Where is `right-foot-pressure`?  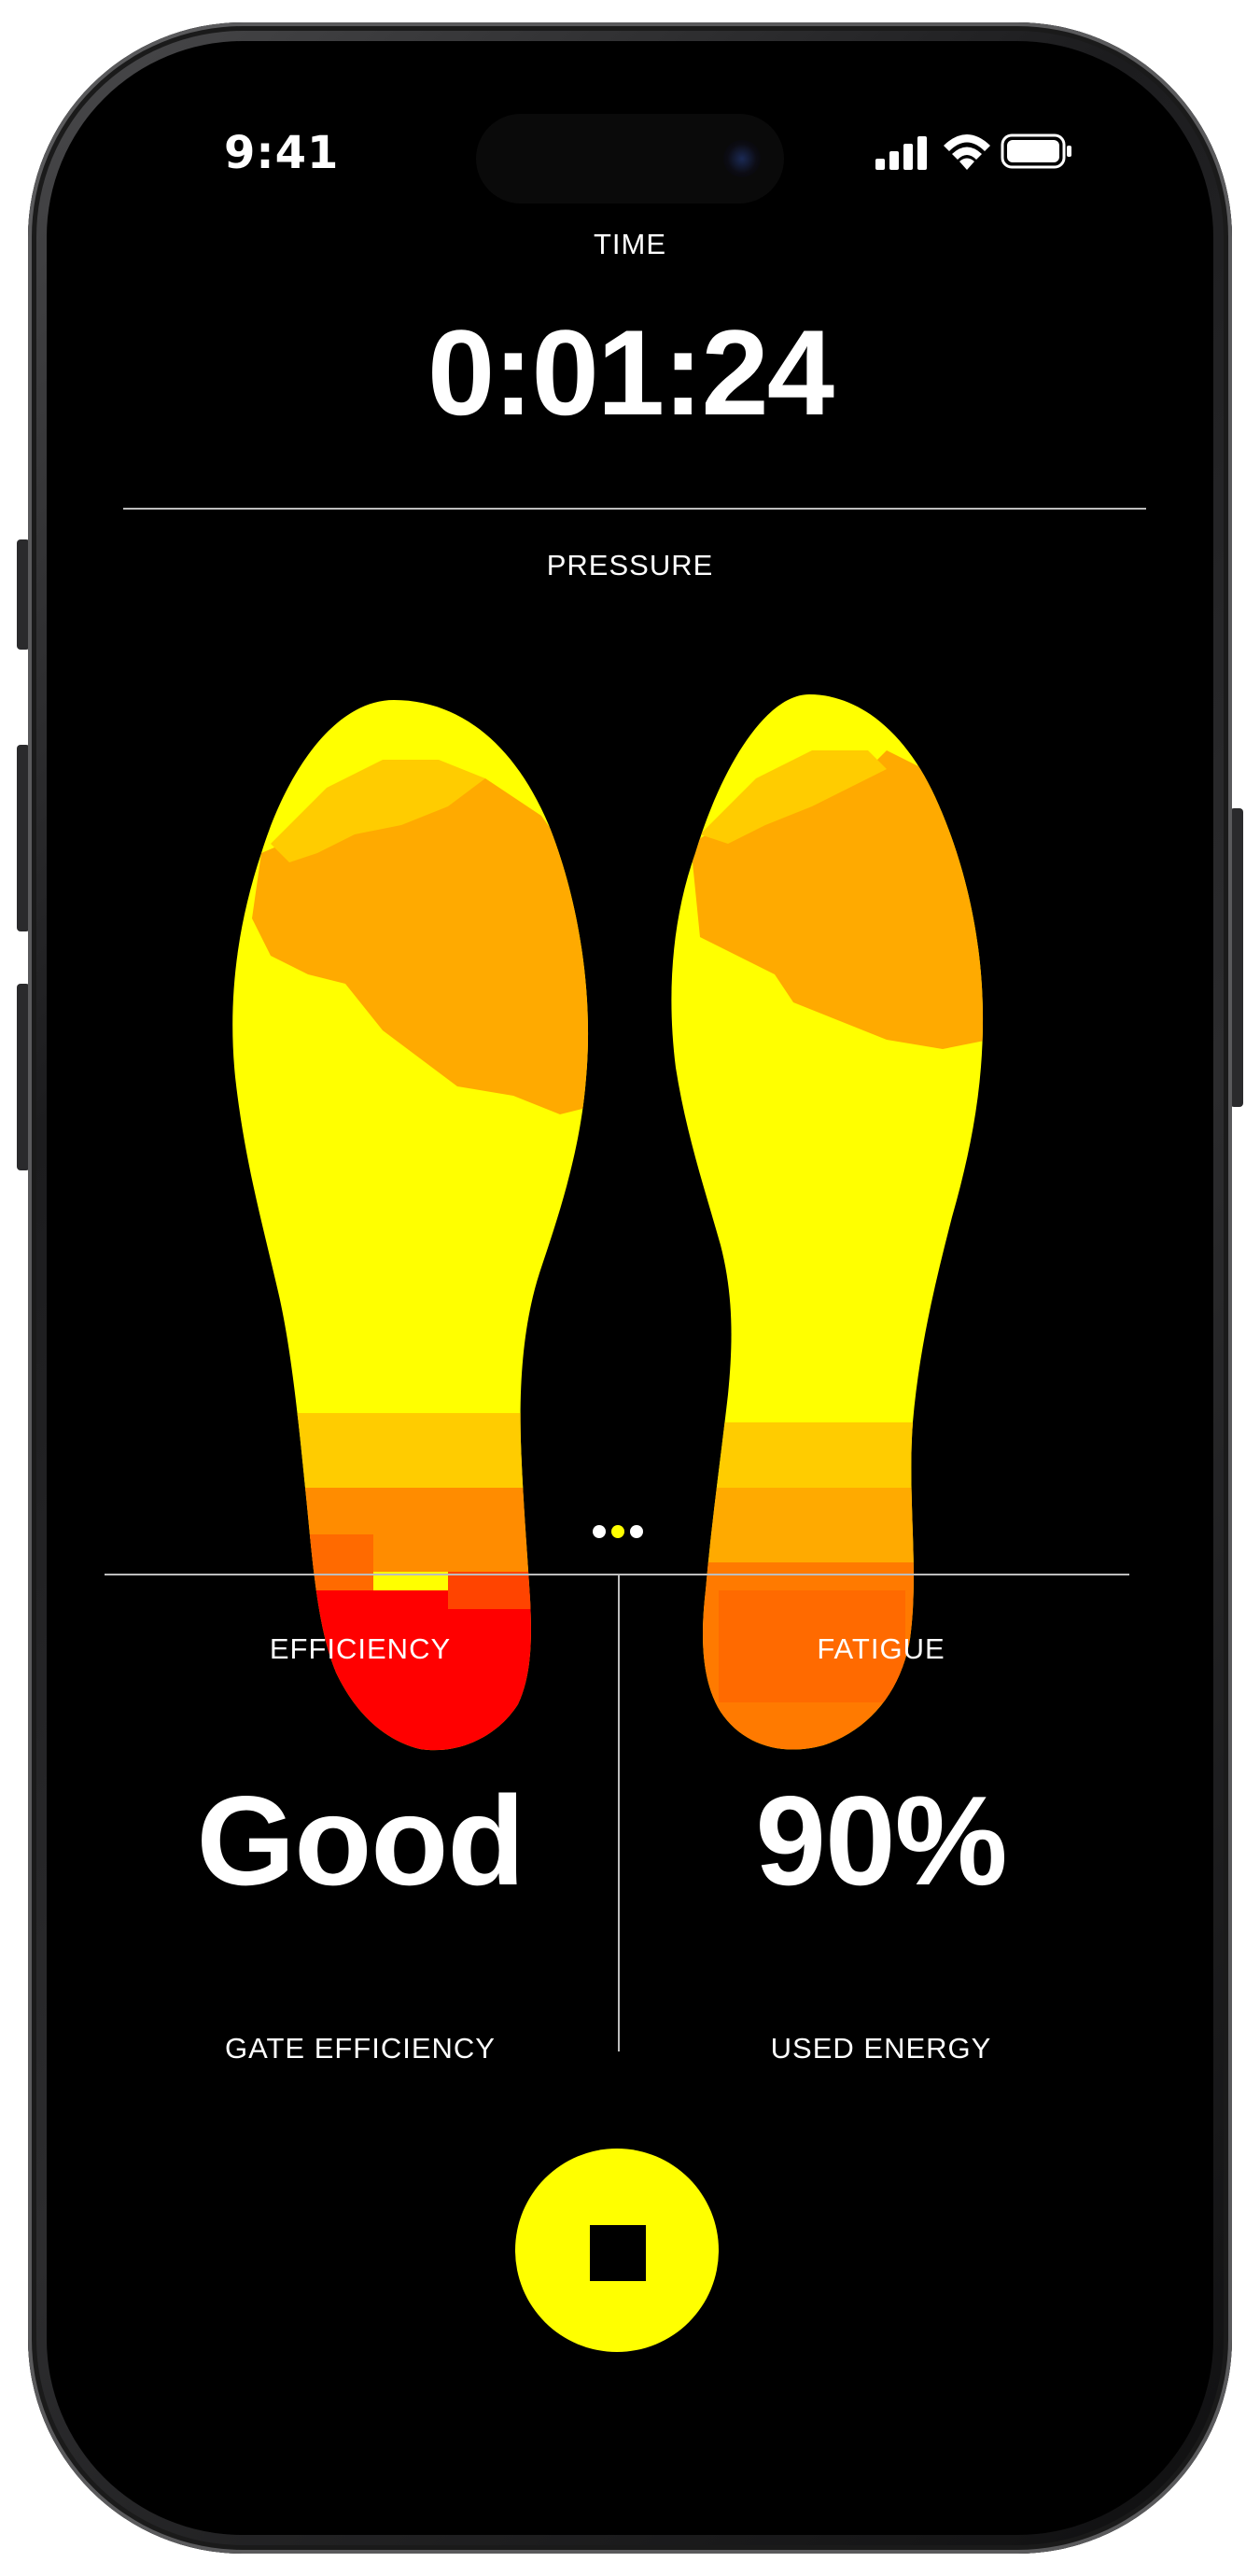
right-foot-pressure is located at coordinates (827, 1222).